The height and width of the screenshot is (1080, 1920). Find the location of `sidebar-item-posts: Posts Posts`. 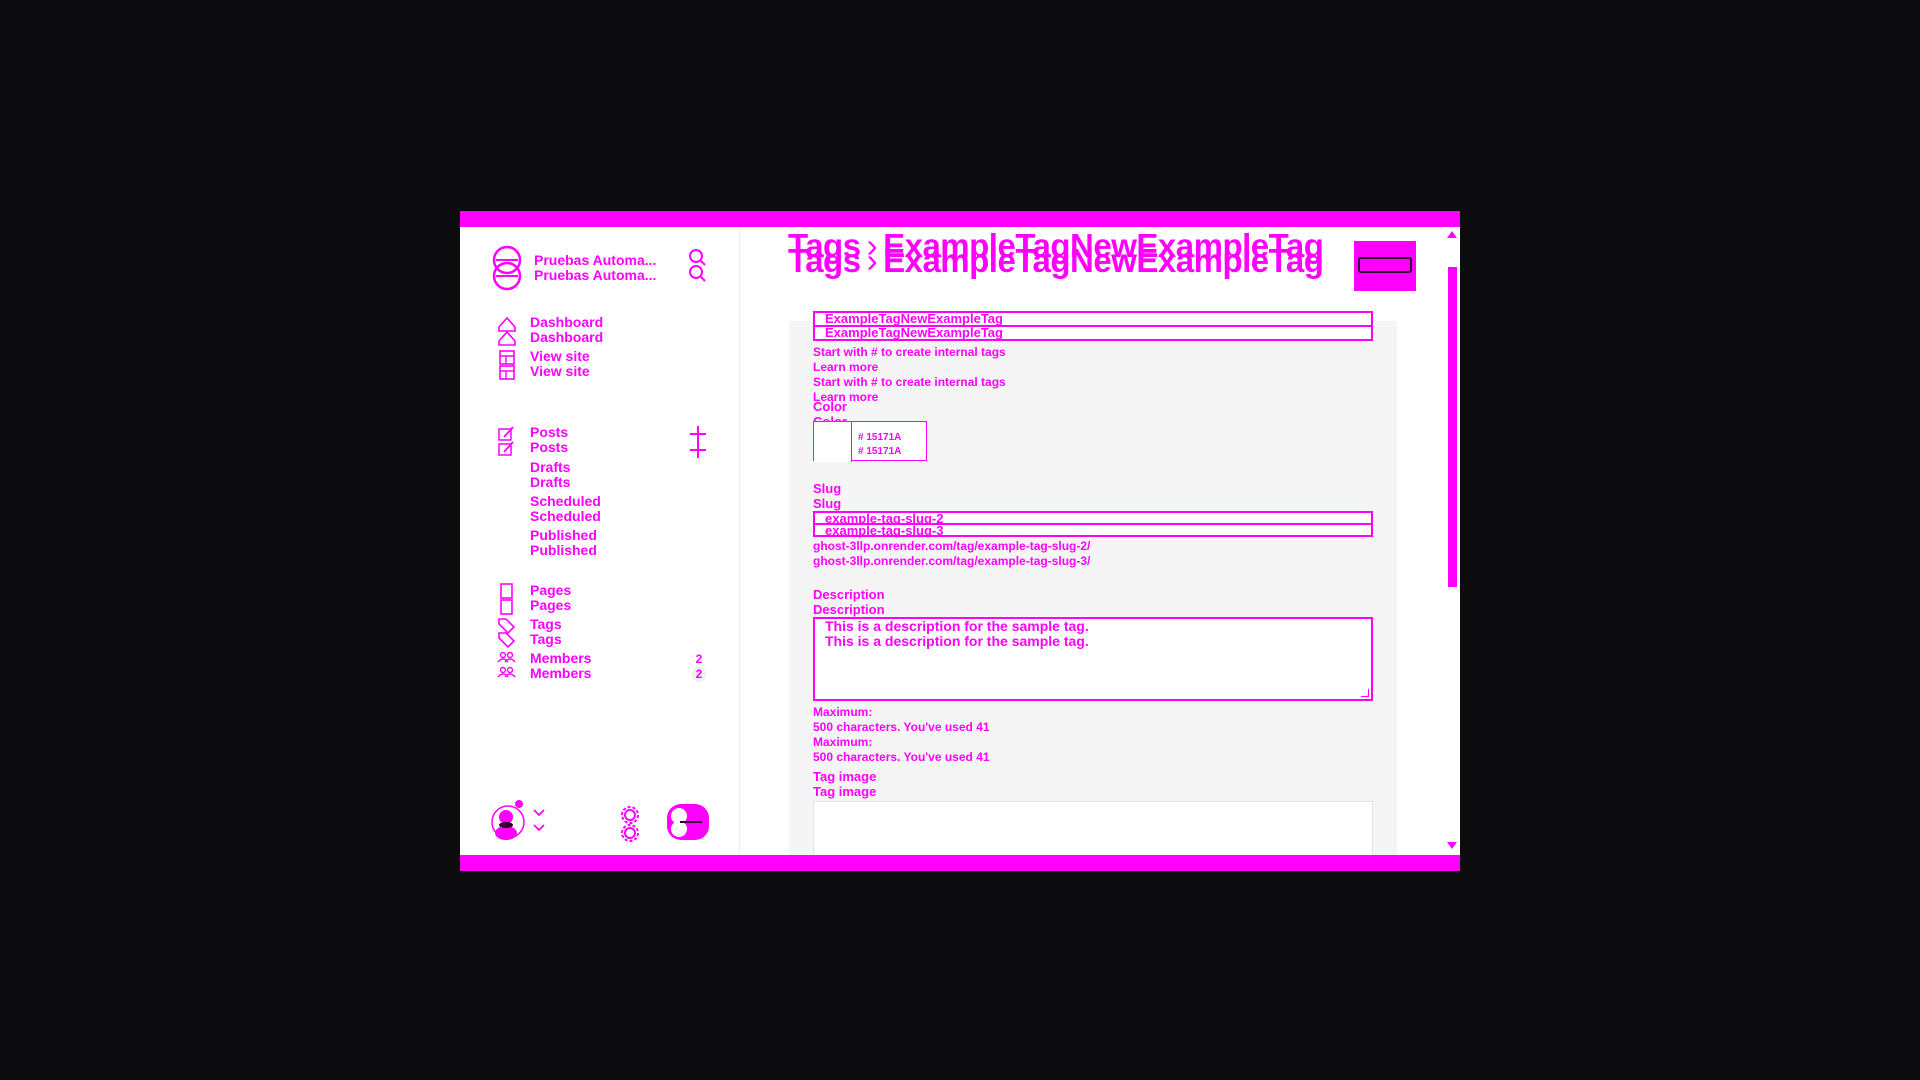

sidebar-item-posts: Posts Posts is located at coordinates (532, 441).